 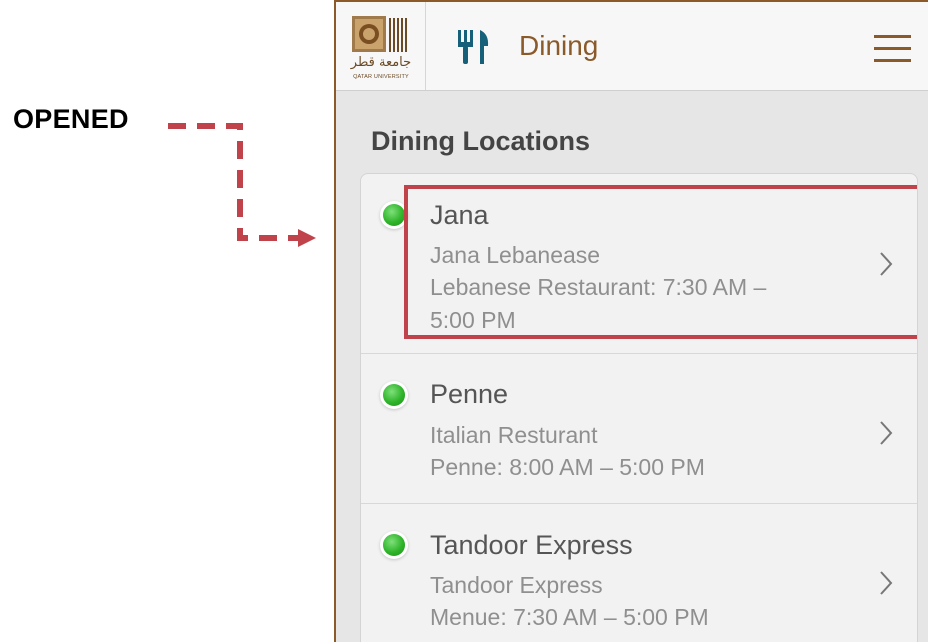 I want to click on location-hours: Menue: 7:30 AM – 5:00 PM, so click(x=569, y=617).